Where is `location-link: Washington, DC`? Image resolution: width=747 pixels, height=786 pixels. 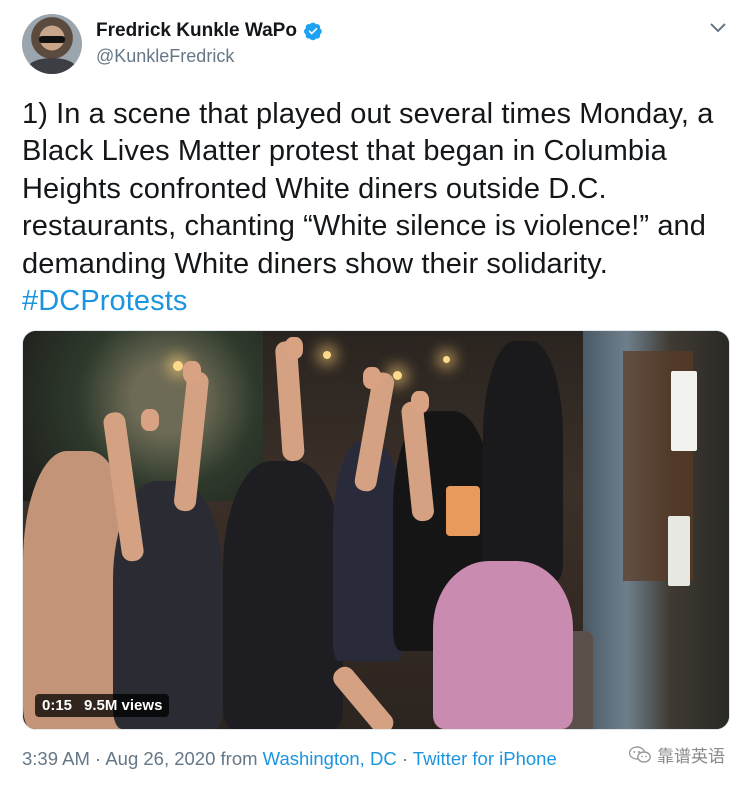 location-link: Washington, DC is located at coordinates (330, 758).